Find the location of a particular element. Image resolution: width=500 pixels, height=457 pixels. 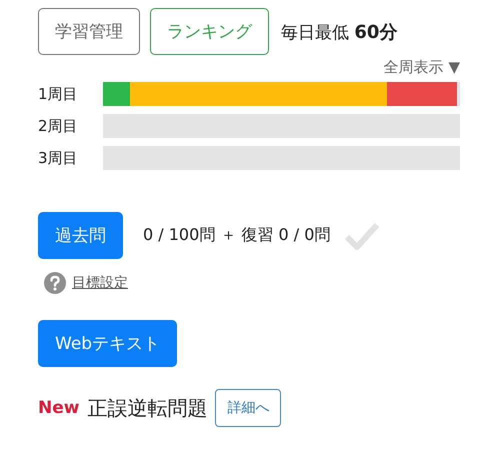

show-all-toggle: 全周表示 ▼ is located at coordinates (422, 67).